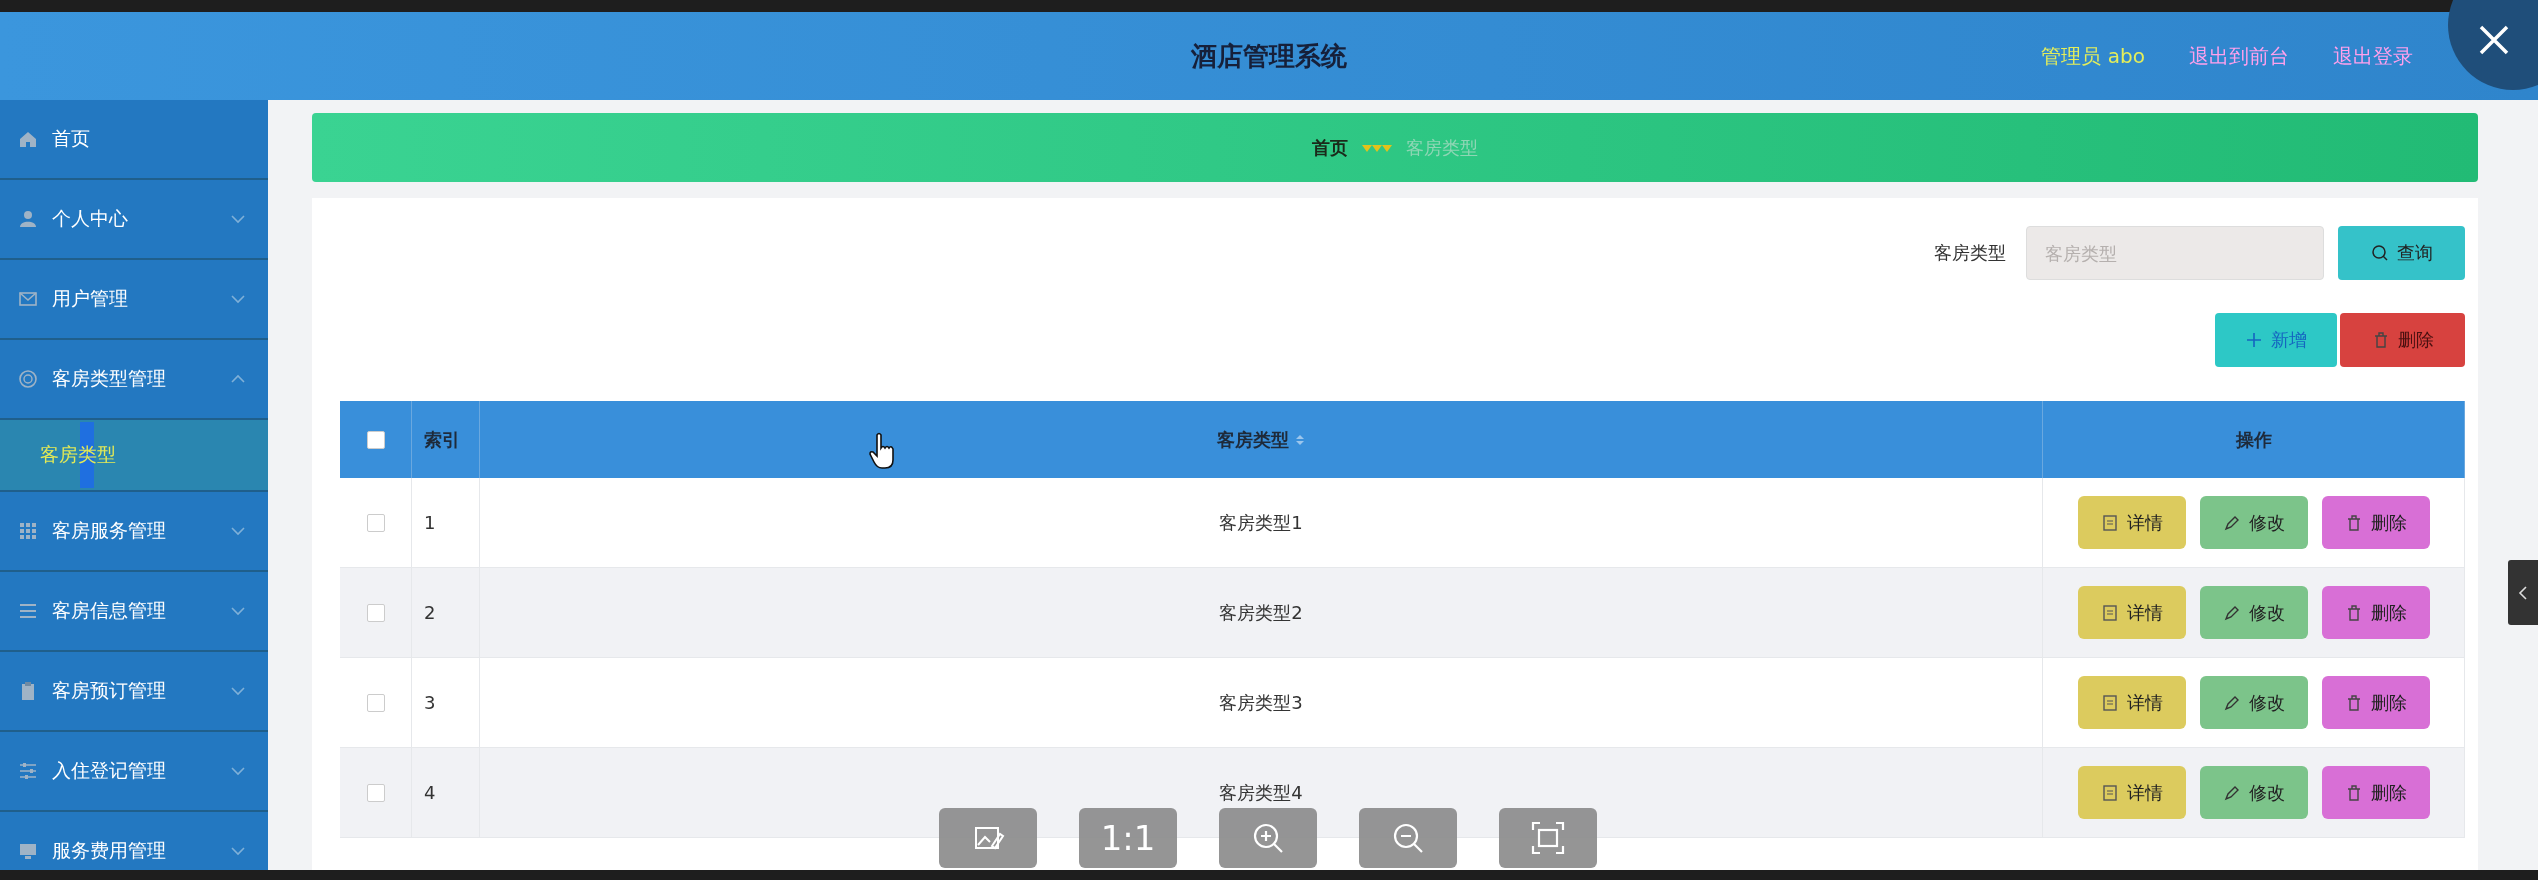 The height and width of the screenshot is (880, 2538). Describe the element at coordinates (2494, 40) in the screenshot. I see `close-icon` at that location.